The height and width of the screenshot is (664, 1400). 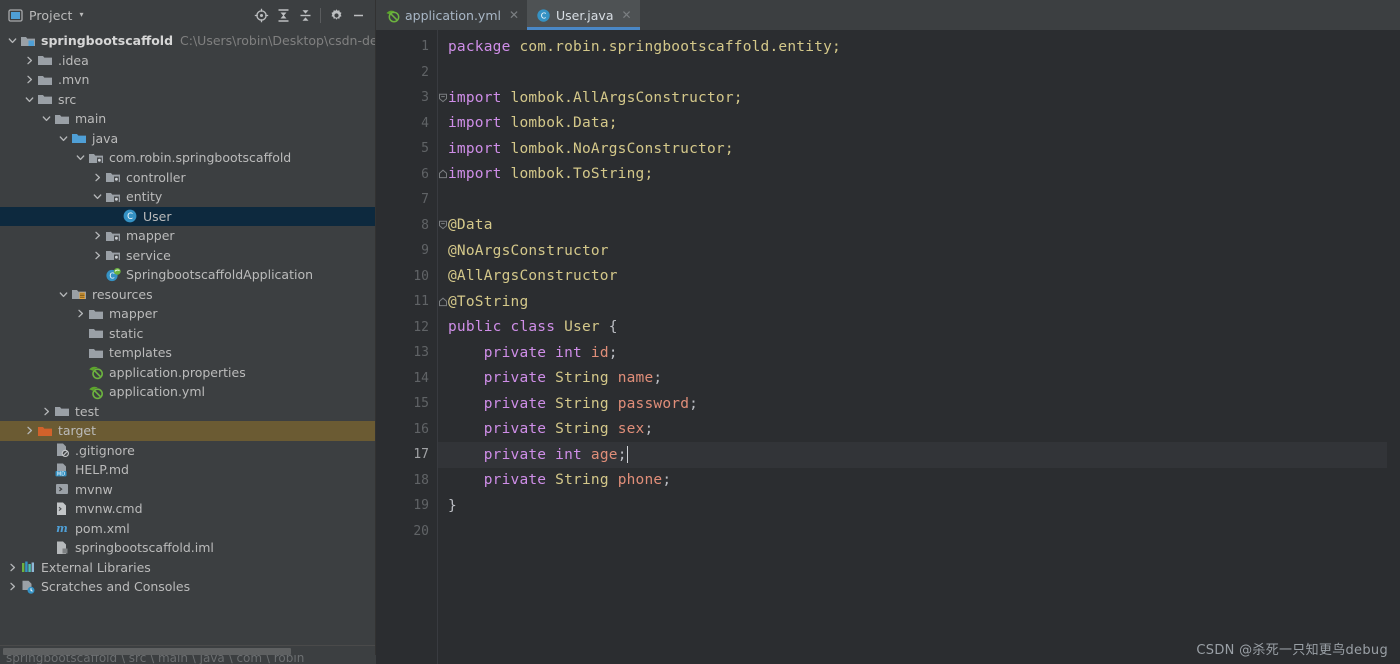 I want to click on tree-item-application-yml: application.yml, so click(x=187, y=392).